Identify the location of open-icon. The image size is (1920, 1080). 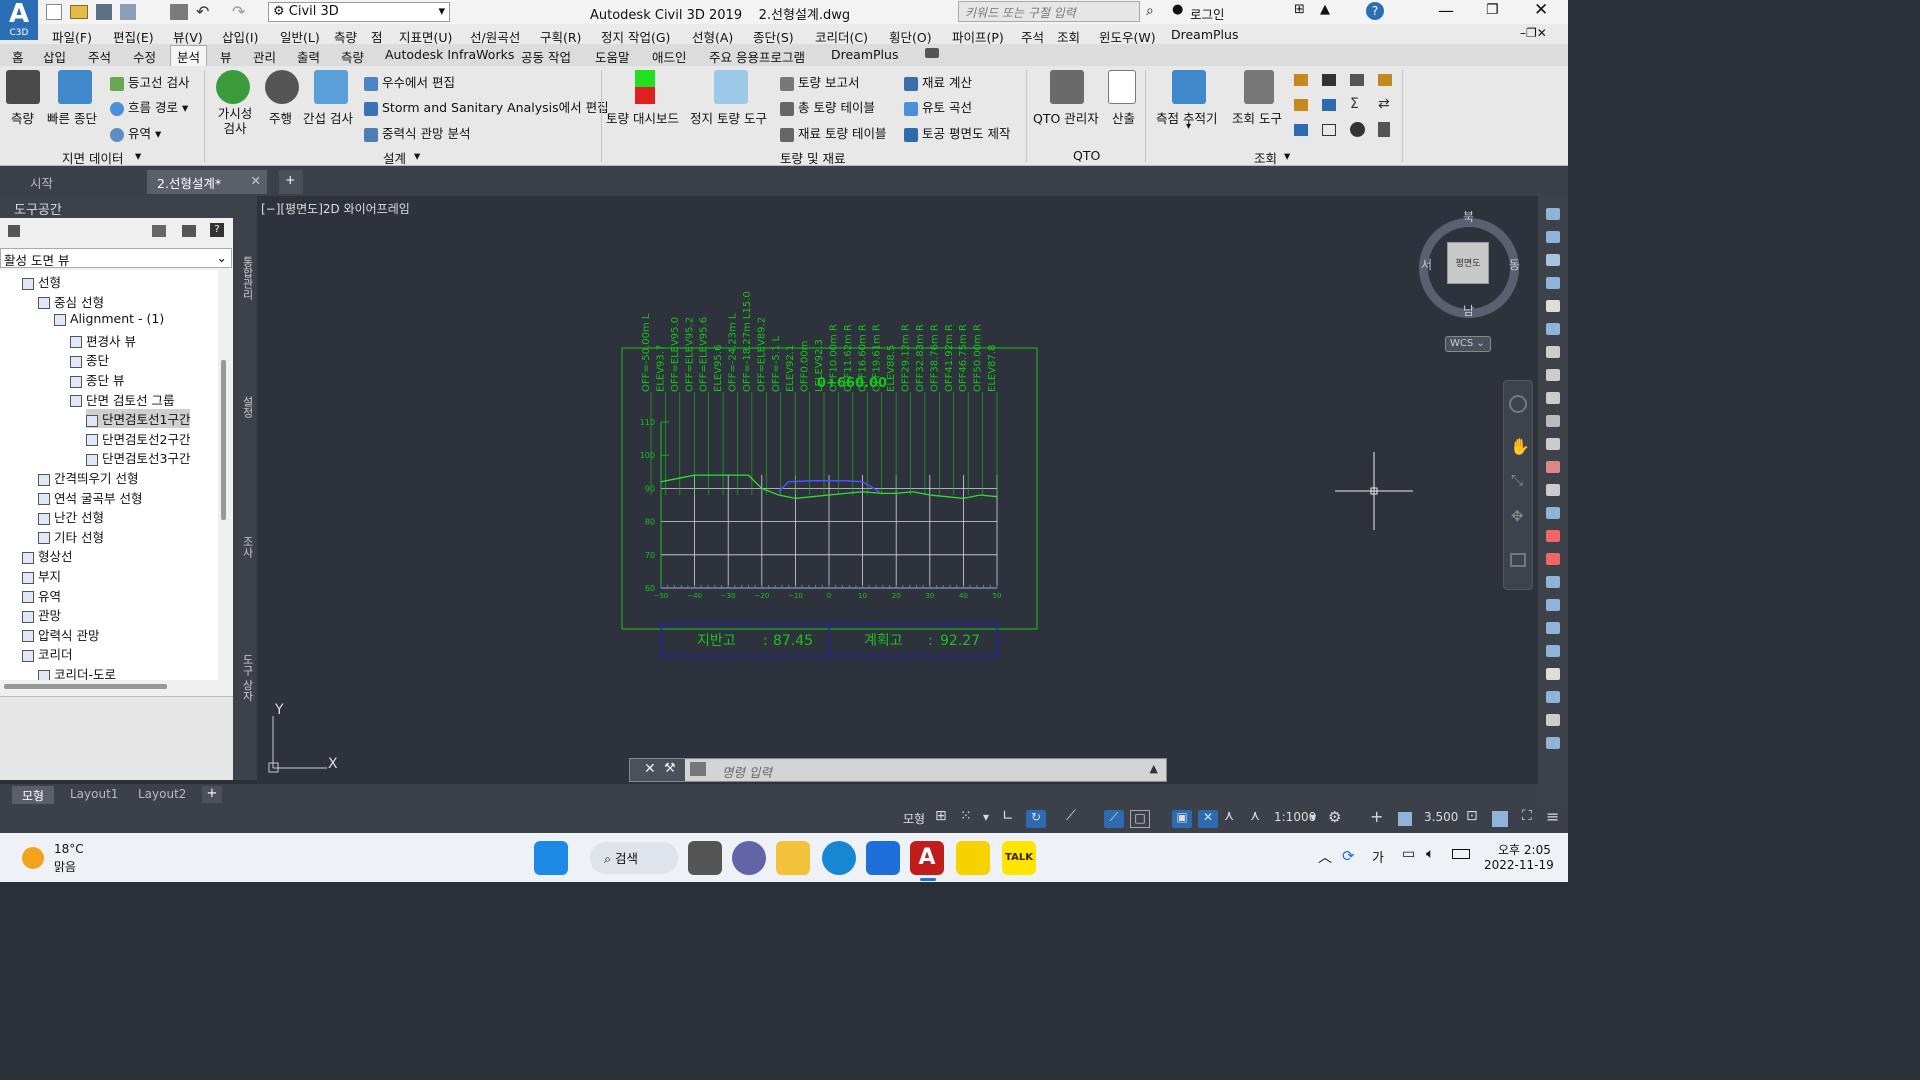
(79, 12).